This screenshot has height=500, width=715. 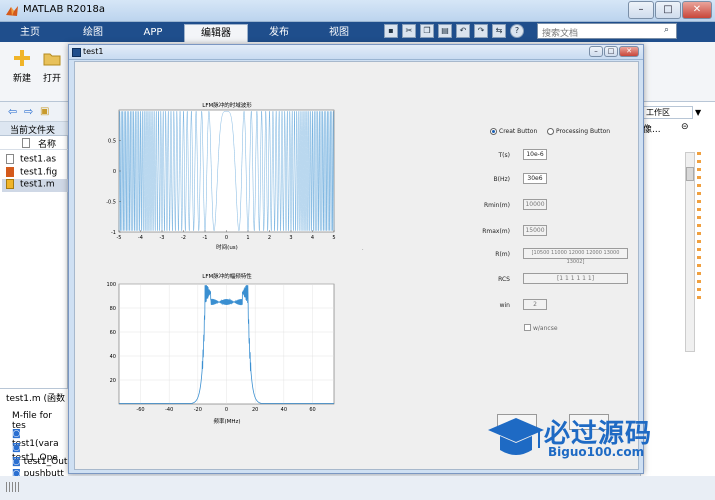 I want to click on matlab-logo-icon, so click(x=12, y=11).